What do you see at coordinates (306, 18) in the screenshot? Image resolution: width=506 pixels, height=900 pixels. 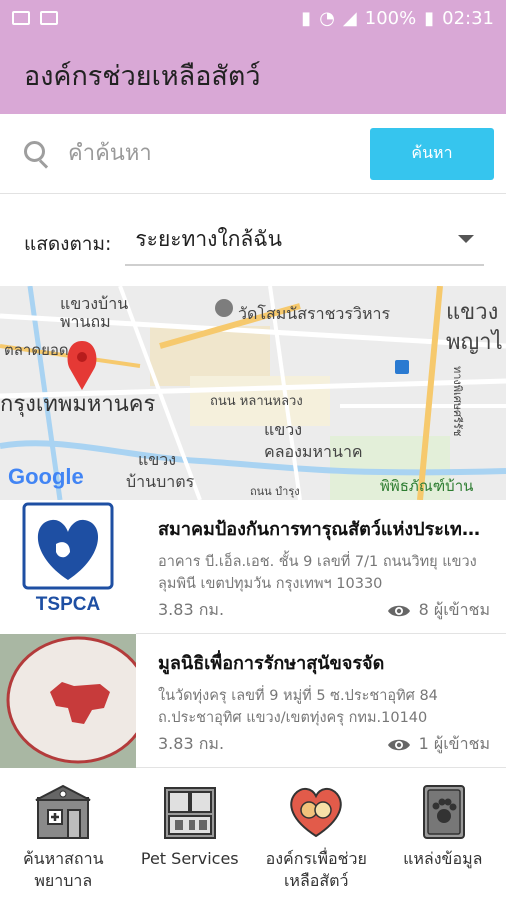 I see `signal-icon: ▮` at bounding box center [306, 18].